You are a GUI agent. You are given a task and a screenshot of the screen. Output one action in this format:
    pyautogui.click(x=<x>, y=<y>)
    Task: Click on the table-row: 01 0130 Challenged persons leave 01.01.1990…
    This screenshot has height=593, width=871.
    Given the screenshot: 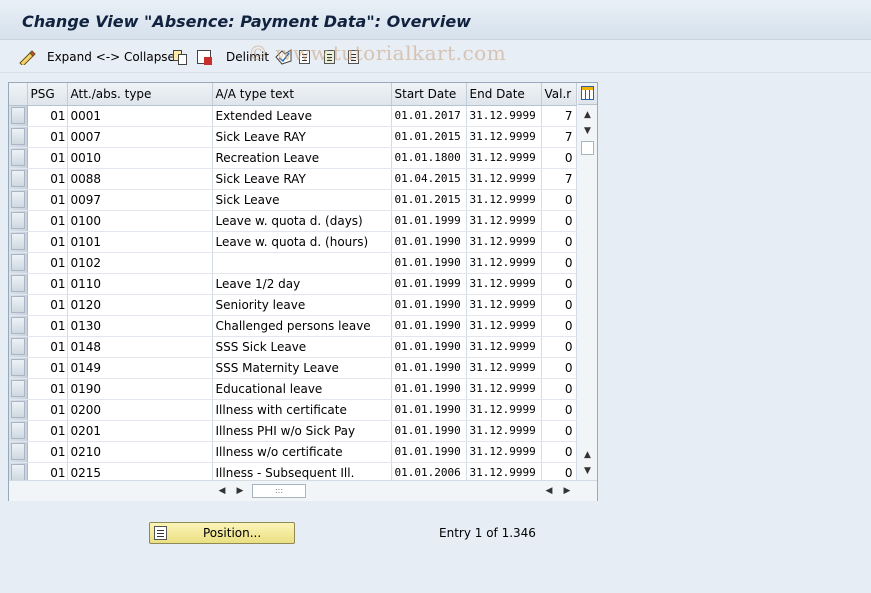 What is the action you would take?
    pyautogui.click(x=293, y=326)
    